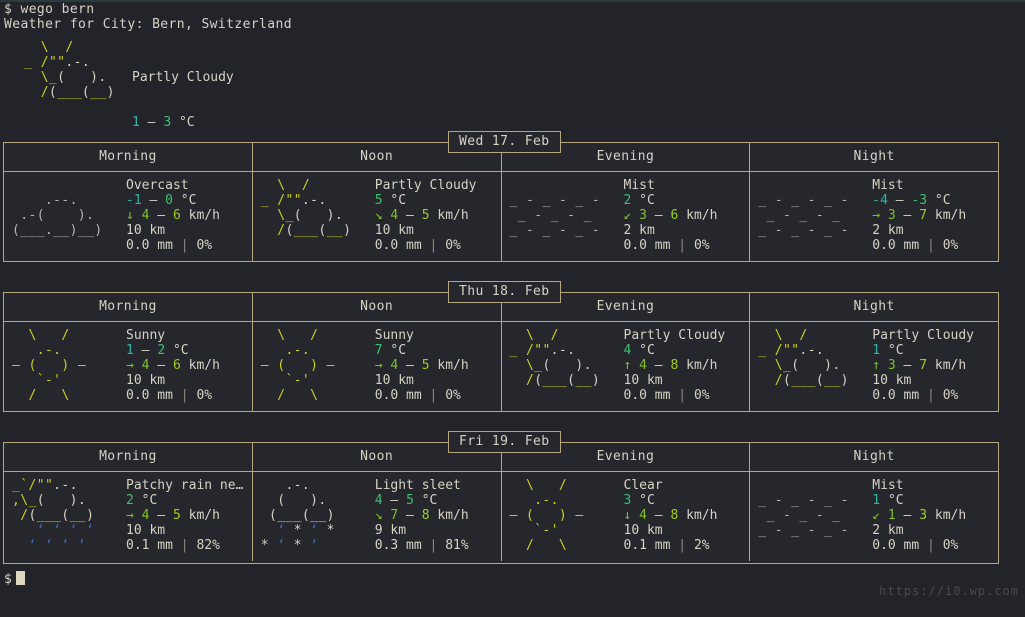  Describe the element at coordinates (949, 591) in the screenshot. I see `watermark: https://i0.wp.com` at that location.